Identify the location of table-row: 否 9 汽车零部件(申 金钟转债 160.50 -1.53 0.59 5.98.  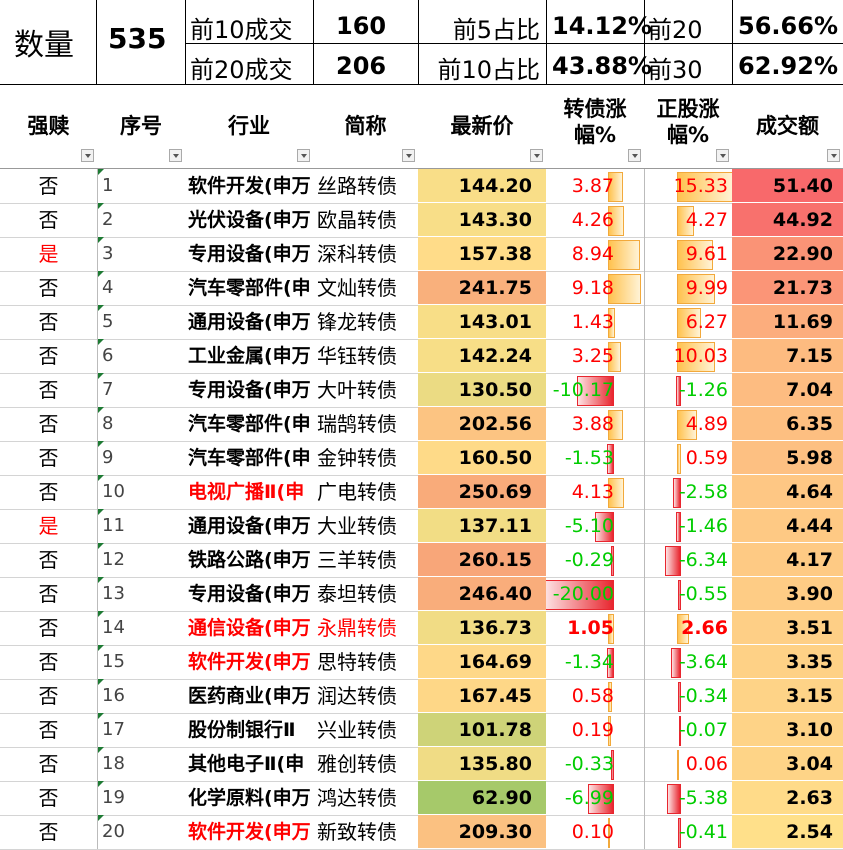
(421, 458).